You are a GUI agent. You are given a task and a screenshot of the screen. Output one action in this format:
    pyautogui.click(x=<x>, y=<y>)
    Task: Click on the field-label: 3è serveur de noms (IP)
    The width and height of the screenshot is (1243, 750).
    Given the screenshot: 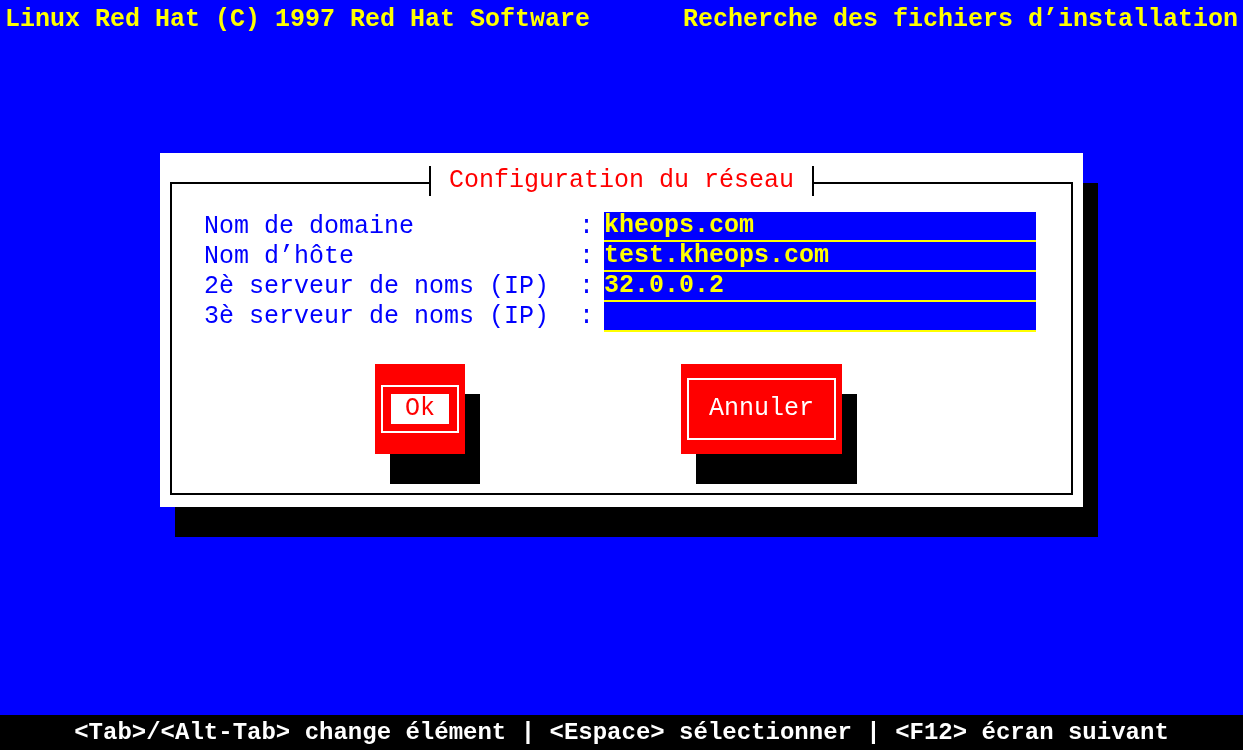 What is the action you would take?
    pyautogui.click(x=377, y=317)
    